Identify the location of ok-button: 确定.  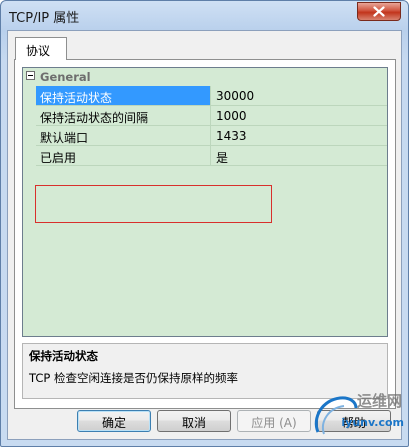
(114, 421).